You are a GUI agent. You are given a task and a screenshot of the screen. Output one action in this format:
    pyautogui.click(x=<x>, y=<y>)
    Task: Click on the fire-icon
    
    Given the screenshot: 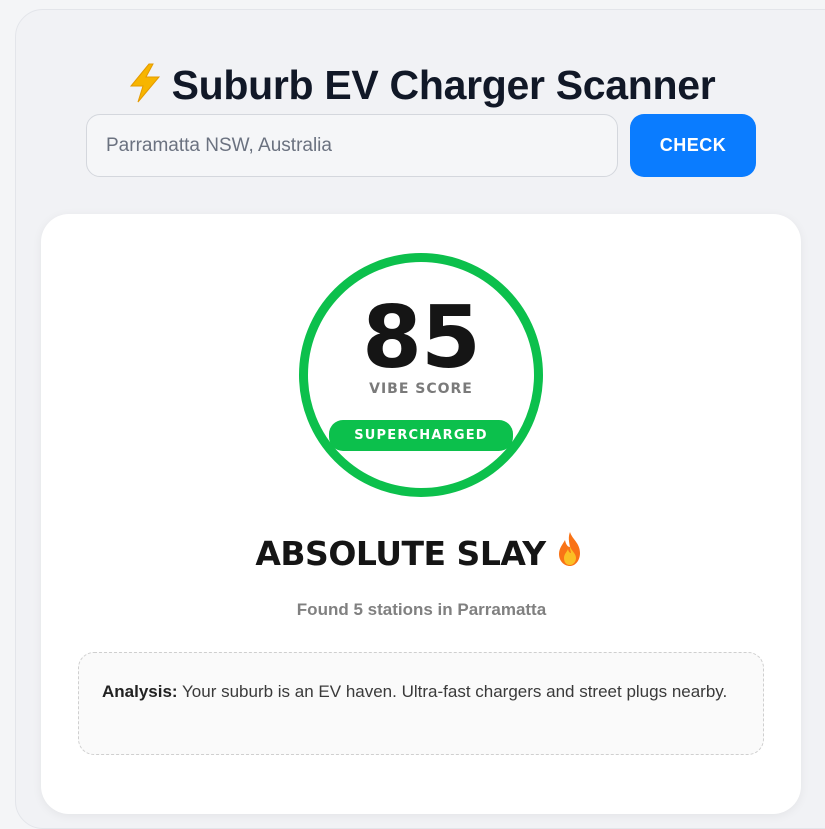 What is the action you would take?
    pyautogui.click(x=570, y=553)
    